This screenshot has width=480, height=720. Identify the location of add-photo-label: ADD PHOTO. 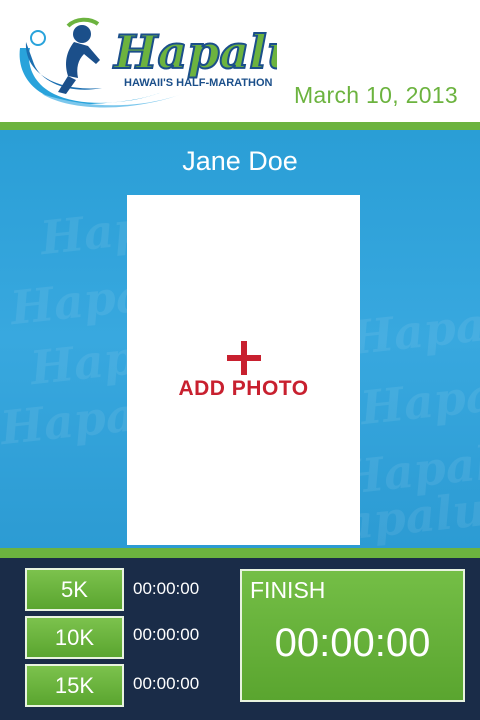
(243, 388).